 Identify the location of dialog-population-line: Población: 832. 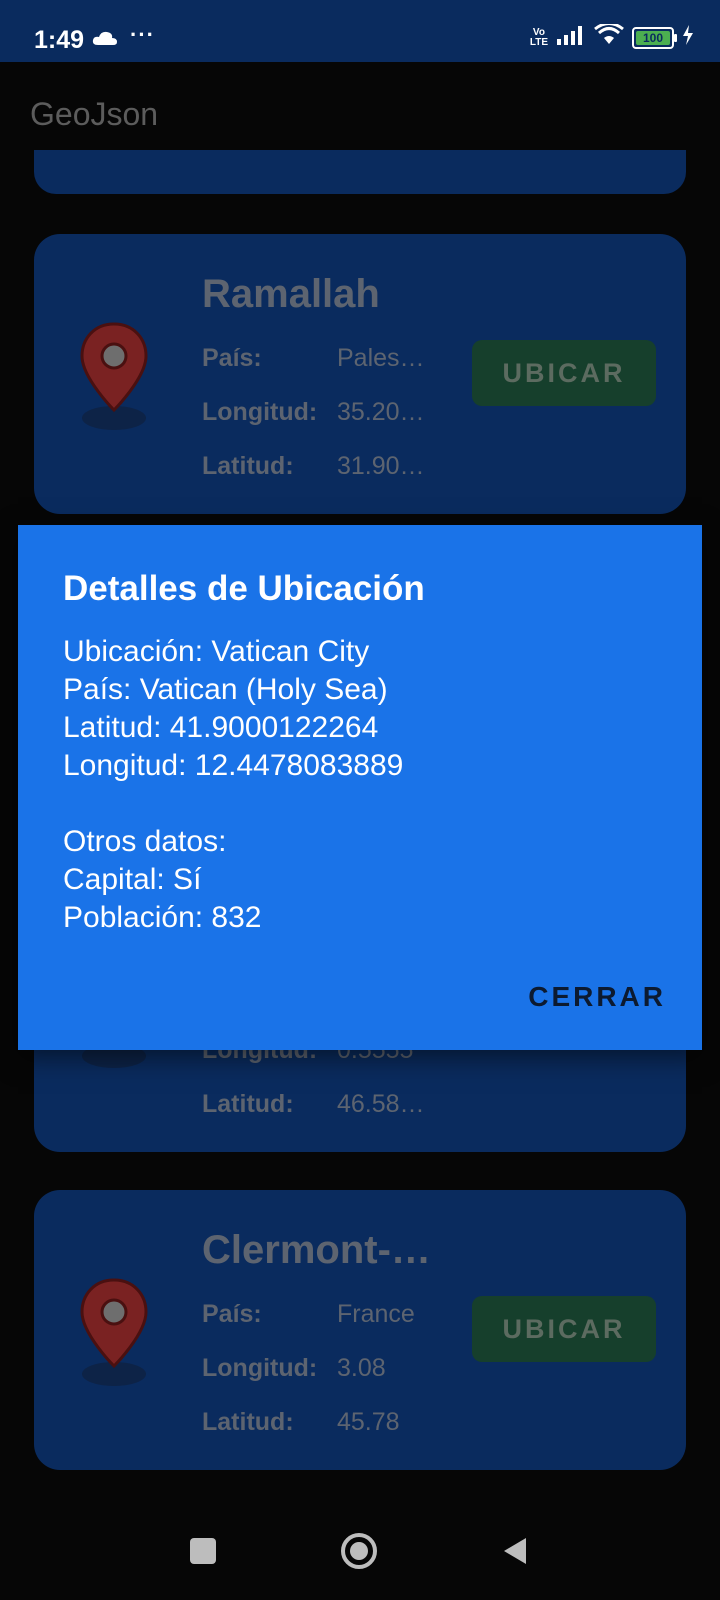
(162, 917).